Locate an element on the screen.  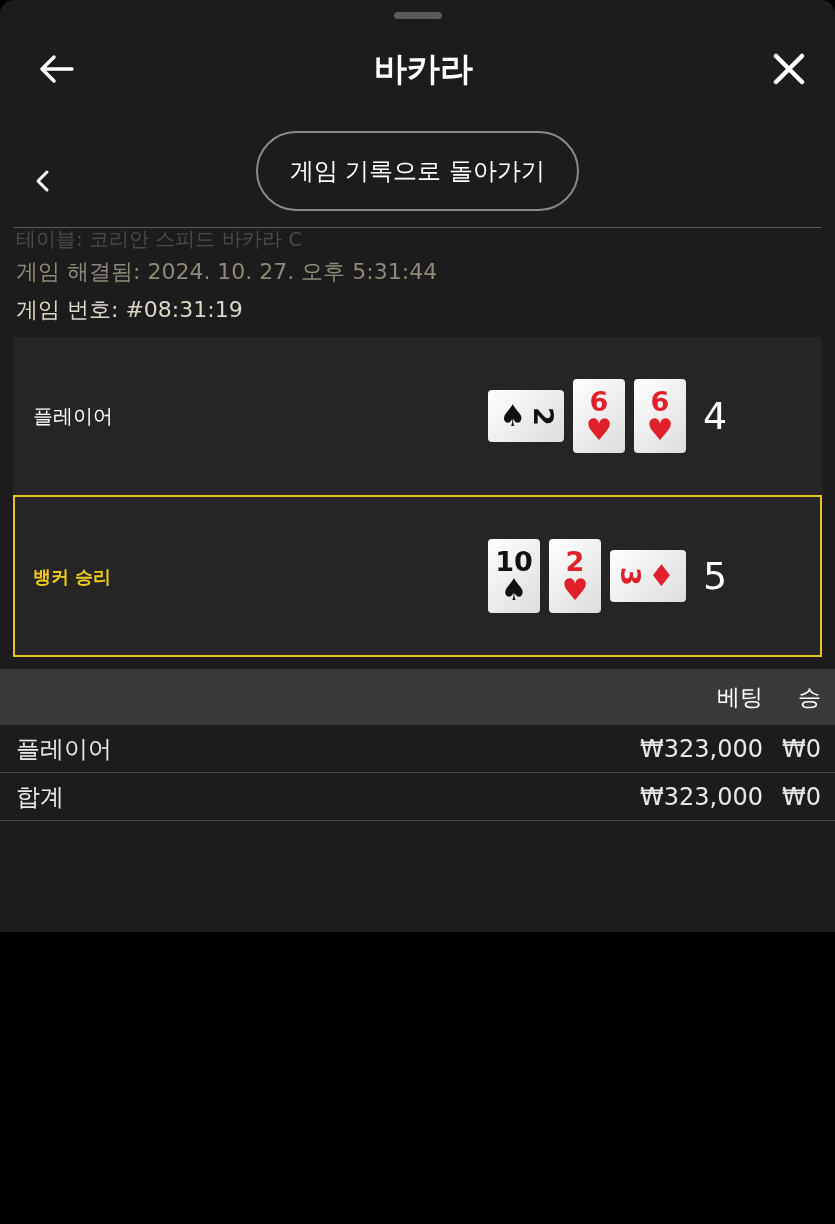
hand-total: 4 is located at coordinates (715, 416).